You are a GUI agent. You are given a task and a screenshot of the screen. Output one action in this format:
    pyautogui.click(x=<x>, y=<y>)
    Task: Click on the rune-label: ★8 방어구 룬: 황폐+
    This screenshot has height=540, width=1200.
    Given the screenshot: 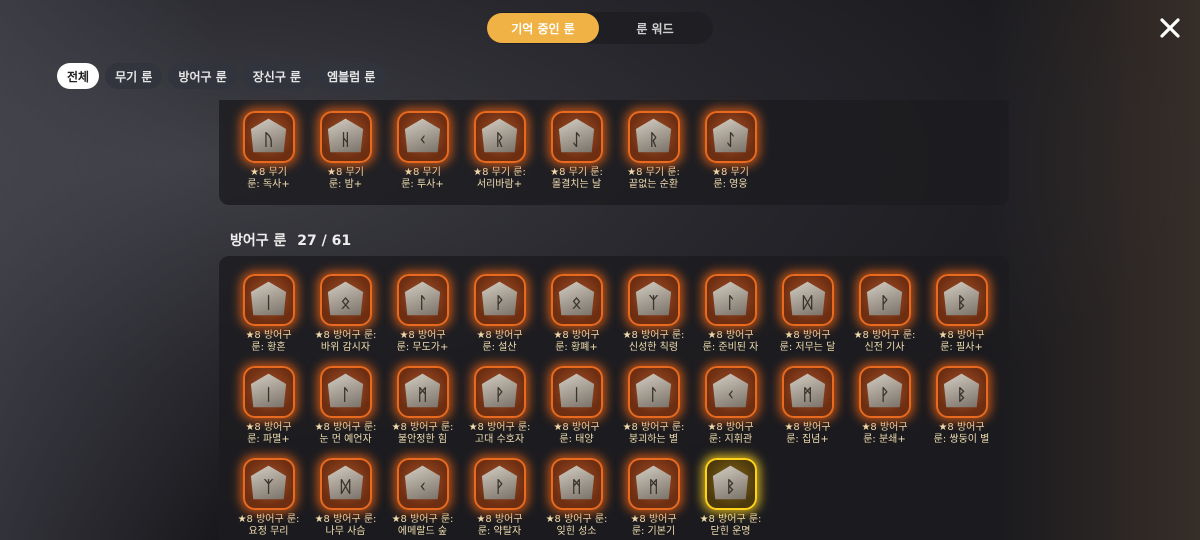 What is the action you would take?
    pyautogui.click(x=577, y=342)
    